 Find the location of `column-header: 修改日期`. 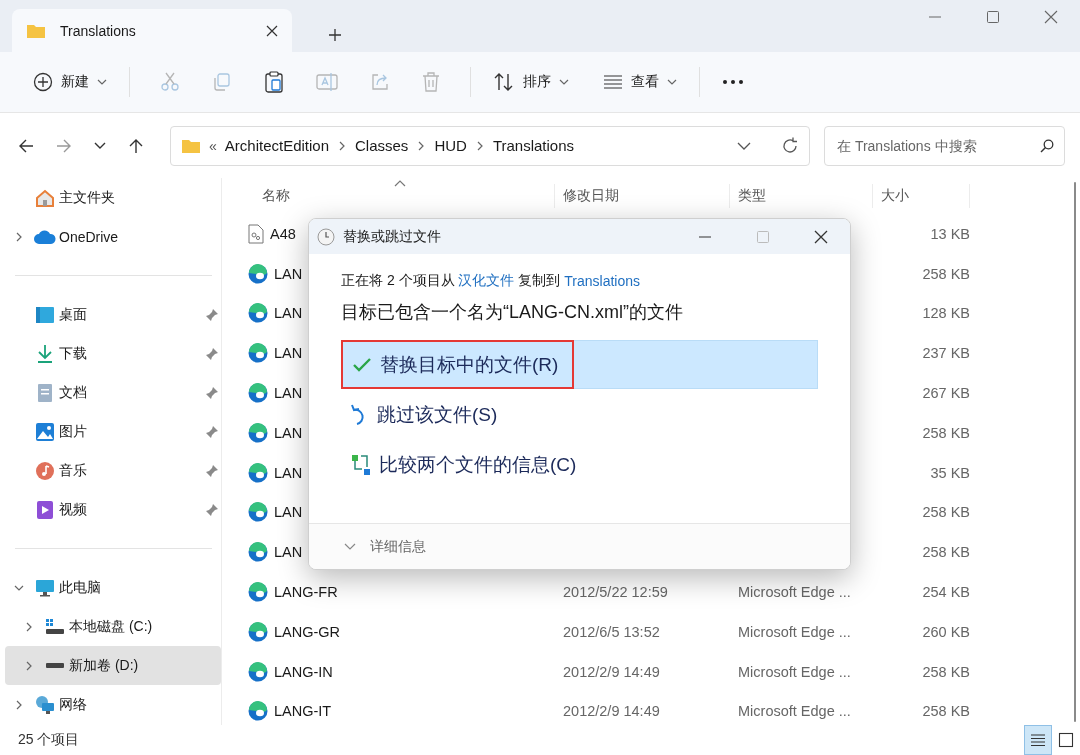

column-header: 修改日期 is located at coordinates (642, 196).